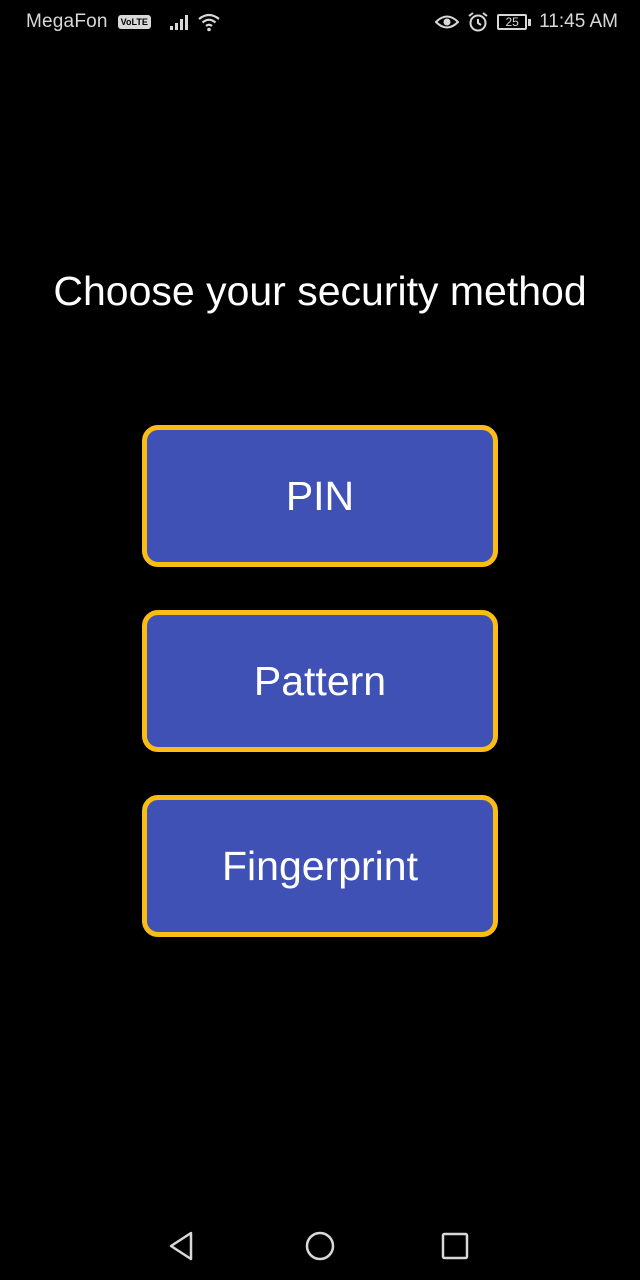  What do you see at coordinates (134, 22) in the screenshot?
I see `volte-badge: VoLTE` at bounding box center [134, 22].